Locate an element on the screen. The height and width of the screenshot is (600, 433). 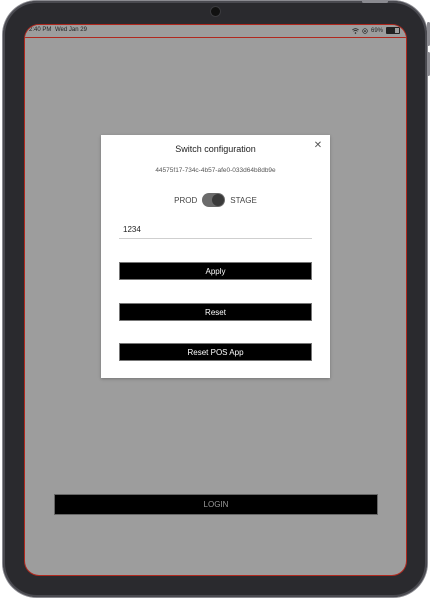
volume-down-button is located at coordinates (428, 64).